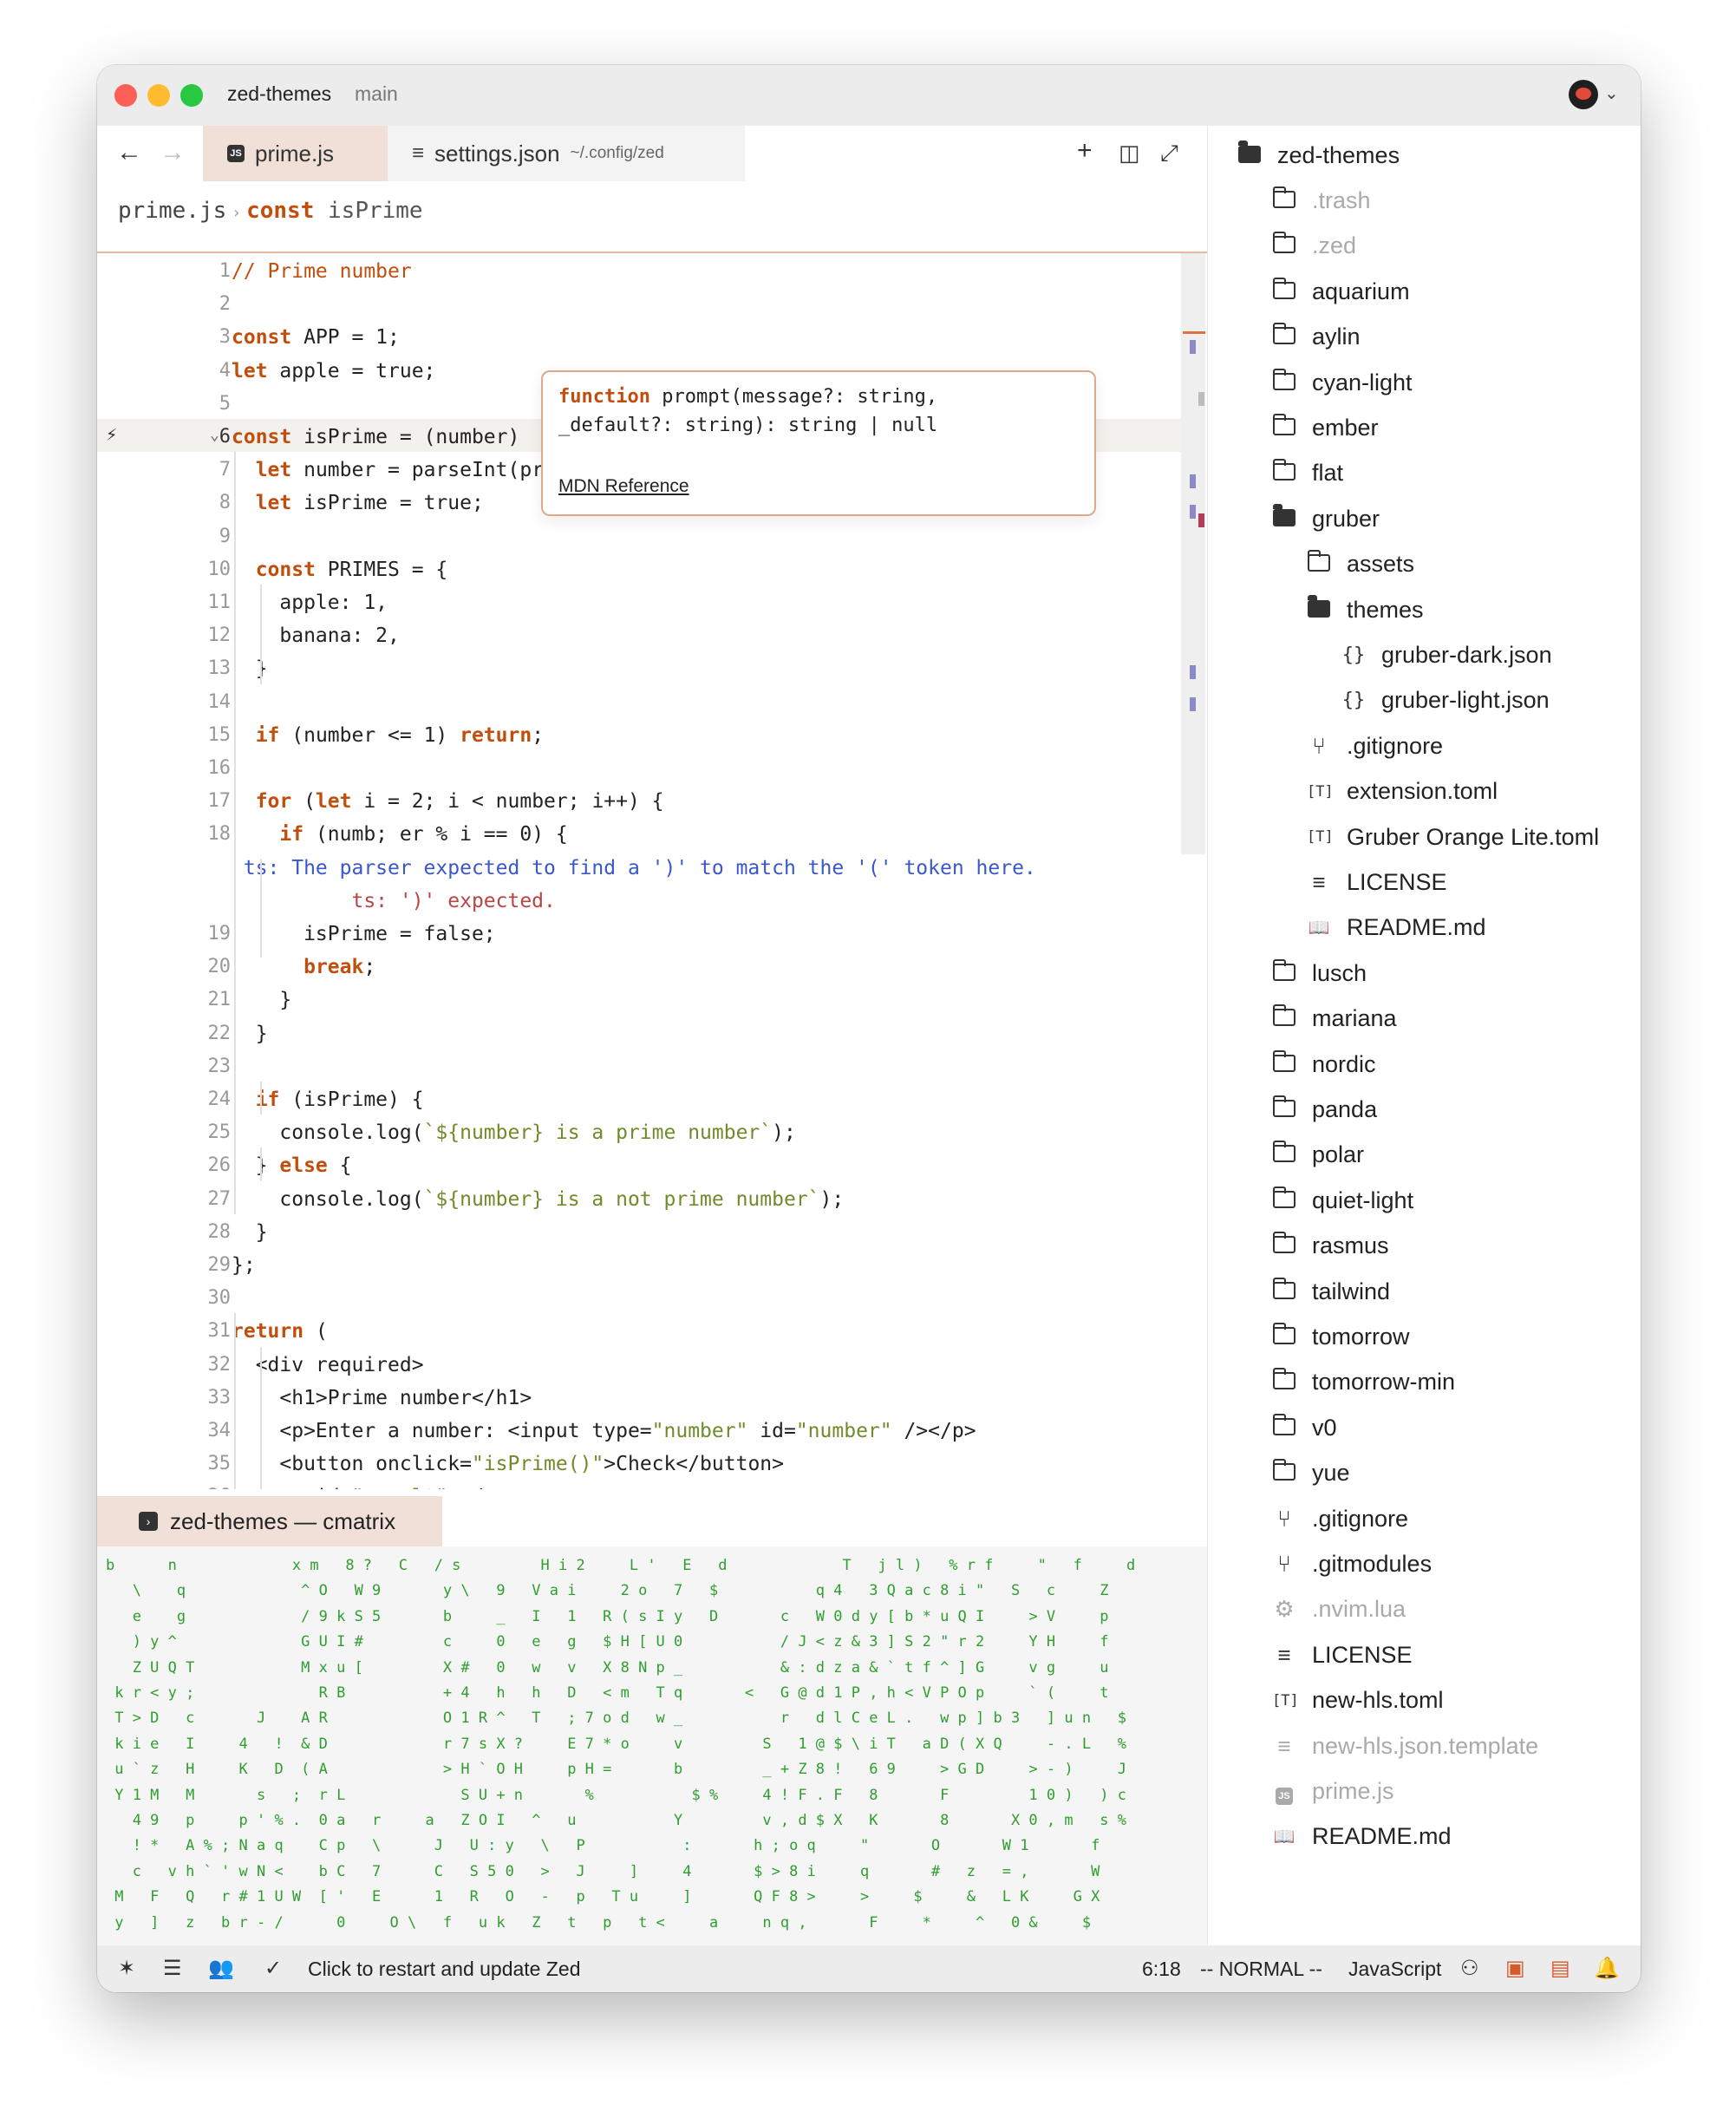  Describe the element at coordinates (219, 1265) in the screenshot. I see `line-number: 29` at that location.